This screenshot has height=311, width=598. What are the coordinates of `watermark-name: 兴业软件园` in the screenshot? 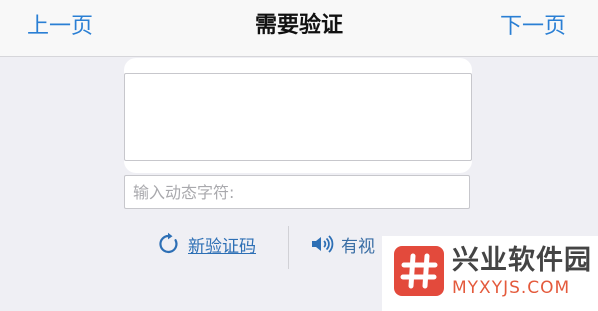 It's located at (522, 260).